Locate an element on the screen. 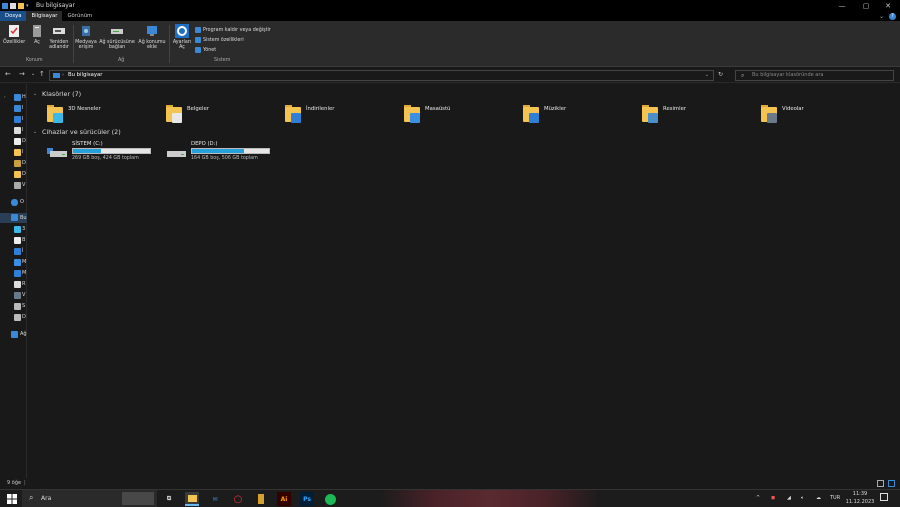 The image size is (900, 507). properties-icon is located at coordinates (13, 5).